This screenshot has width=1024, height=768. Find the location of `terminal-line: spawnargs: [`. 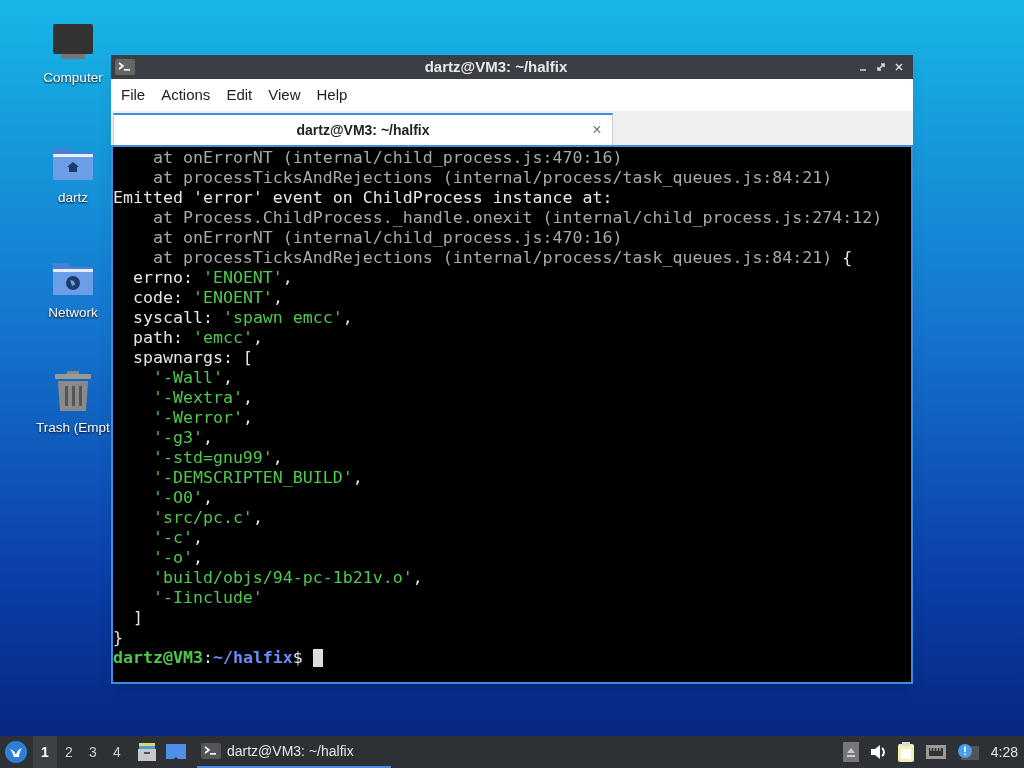

terminal-line: spawnargs: [ is located at coordinates (192, 358).